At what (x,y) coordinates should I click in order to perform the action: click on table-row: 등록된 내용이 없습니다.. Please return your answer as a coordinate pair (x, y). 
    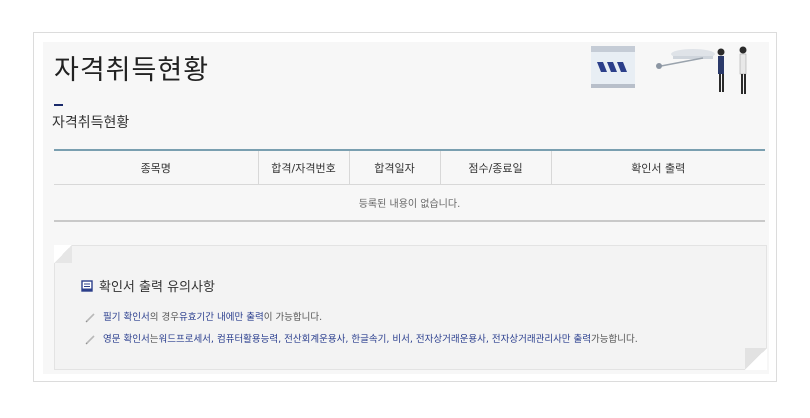
    Looking at the image, I should click on (409, 203).